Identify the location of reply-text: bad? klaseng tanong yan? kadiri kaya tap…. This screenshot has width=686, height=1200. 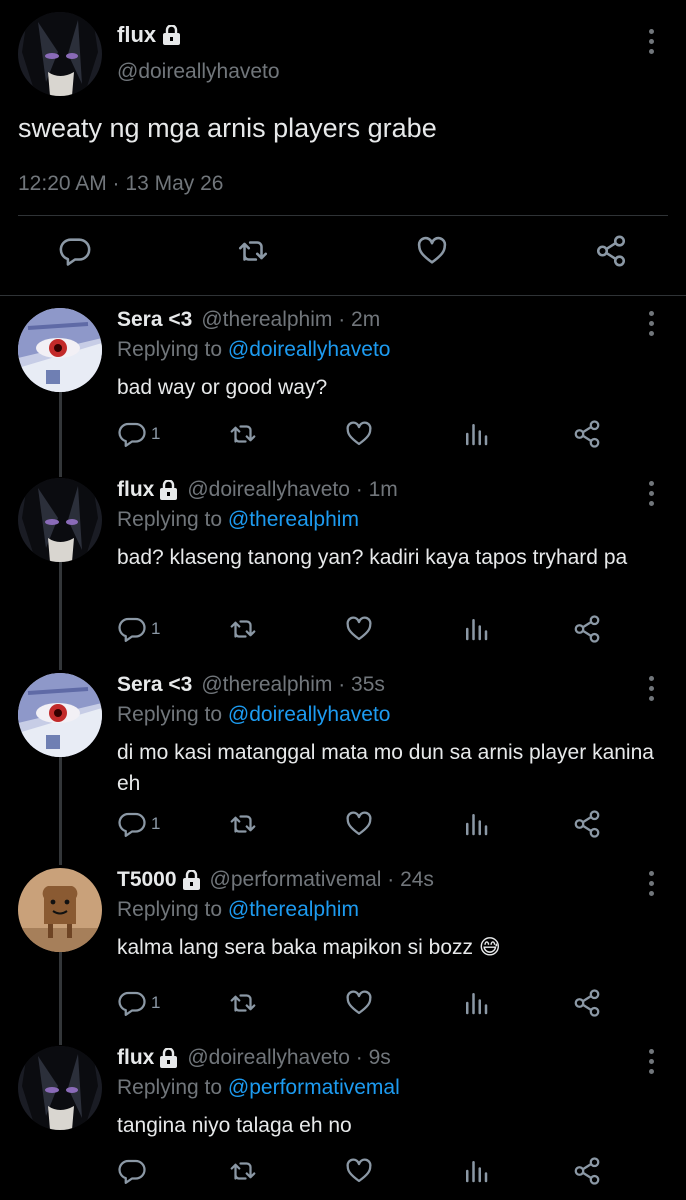
(372, 557).